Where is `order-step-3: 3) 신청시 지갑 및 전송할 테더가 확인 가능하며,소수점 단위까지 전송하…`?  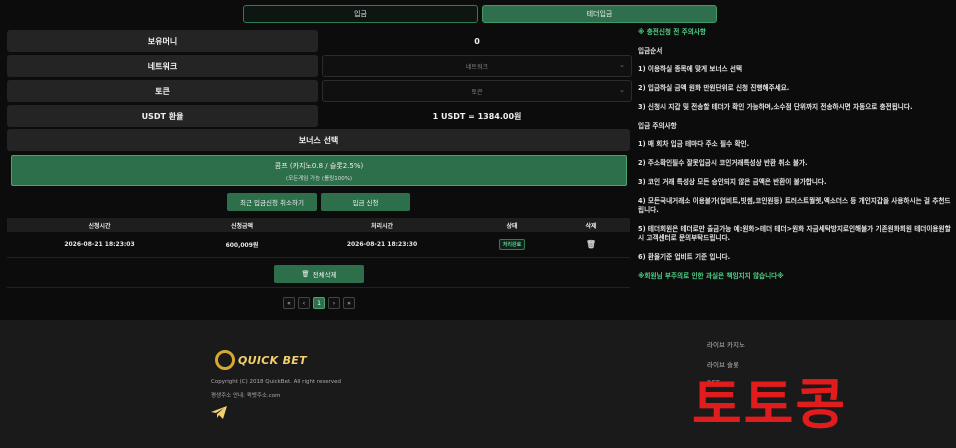 order-step-3: 3) 신청시 지갑 및 전송할 테더가 확인 가능하며,소수점 단위까지 전송하… is located at coordinates (775, 107).